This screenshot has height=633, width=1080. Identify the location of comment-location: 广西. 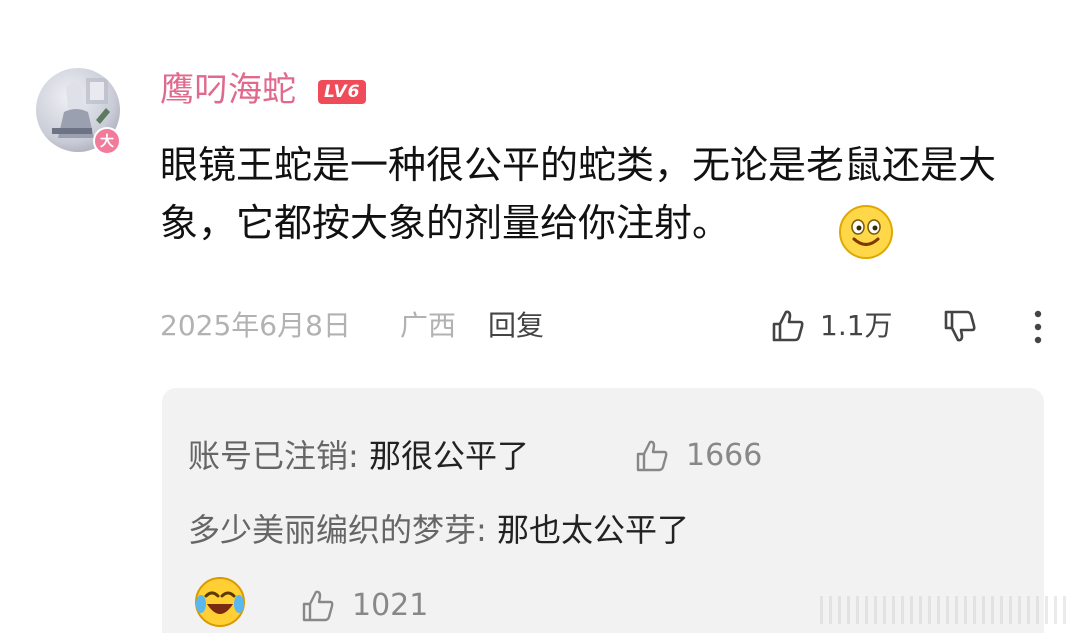
(428, 325).